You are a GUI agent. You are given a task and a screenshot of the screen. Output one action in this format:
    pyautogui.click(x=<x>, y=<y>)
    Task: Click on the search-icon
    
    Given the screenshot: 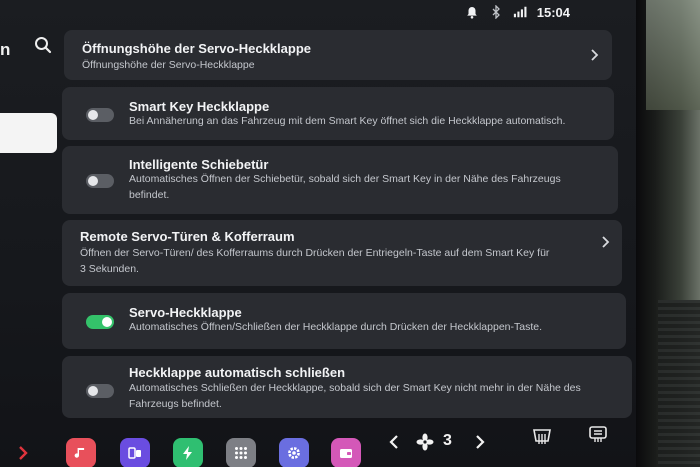 What is the action you would take?
    pyautogui.click(x=43, y=45)
    